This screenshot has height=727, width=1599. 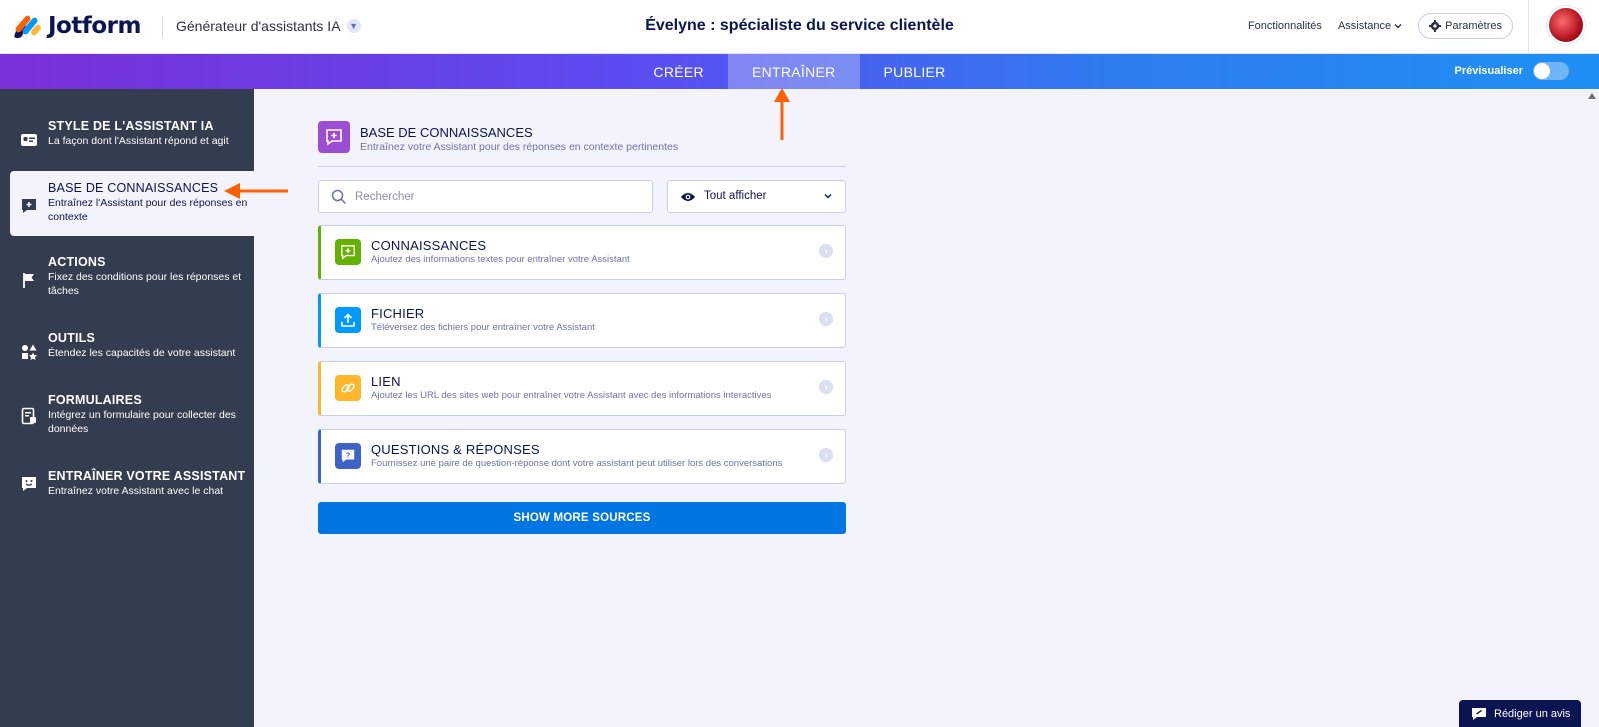 What do you see at coordinates (446, 132) in the screenshot?
I see `section-title: BASE DE CONNAISSANCES` at bounding box center [446, 132].